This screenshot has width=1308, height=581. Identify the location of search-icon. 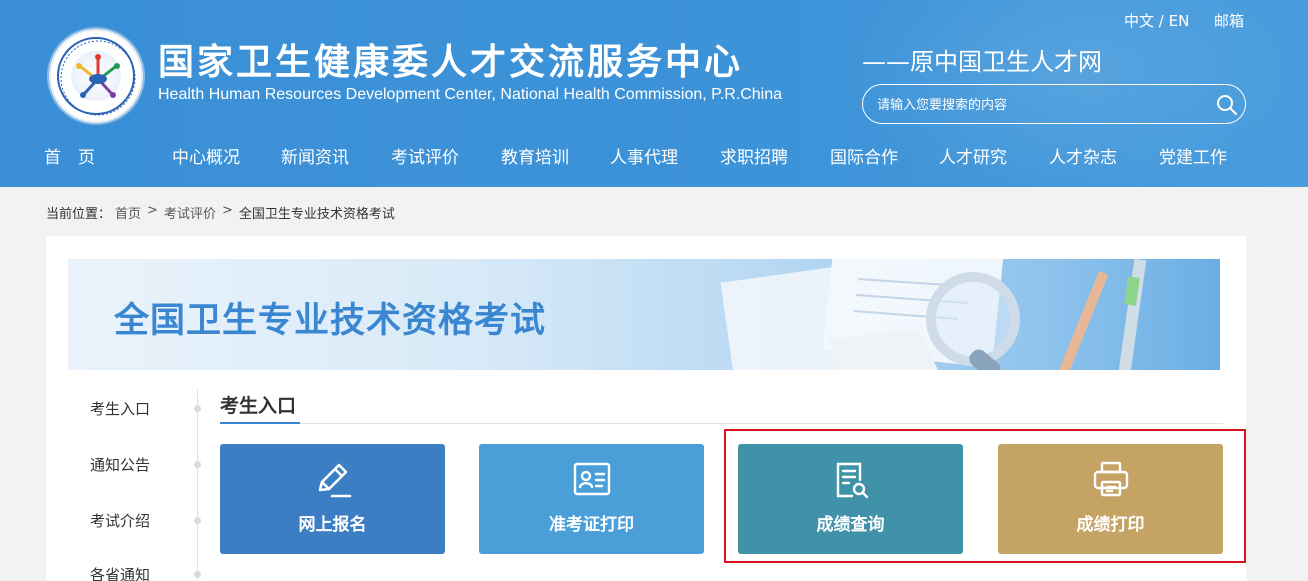
(1227, 105).